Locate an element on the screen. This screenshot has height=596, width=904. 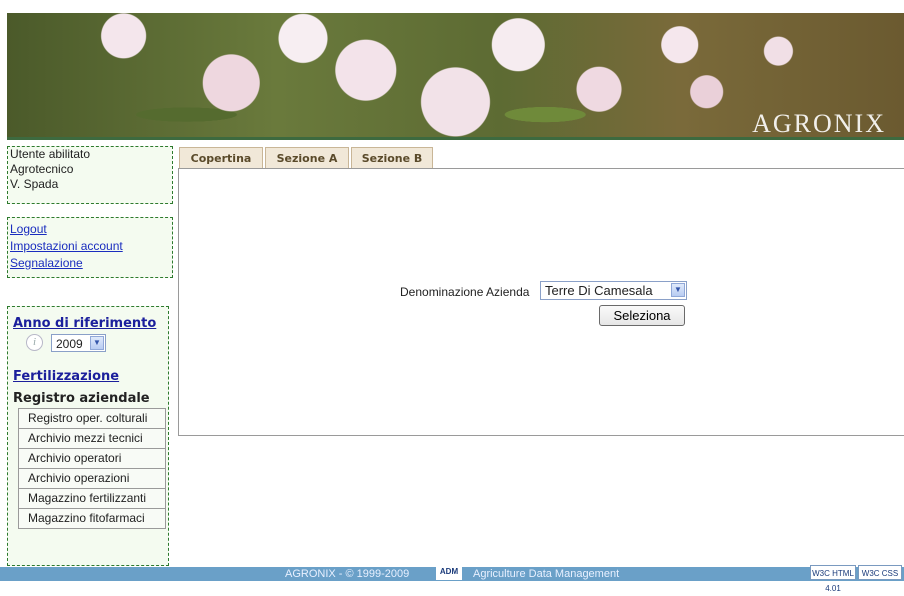
user-name: V. Spada is located at coordinates (34, 184).